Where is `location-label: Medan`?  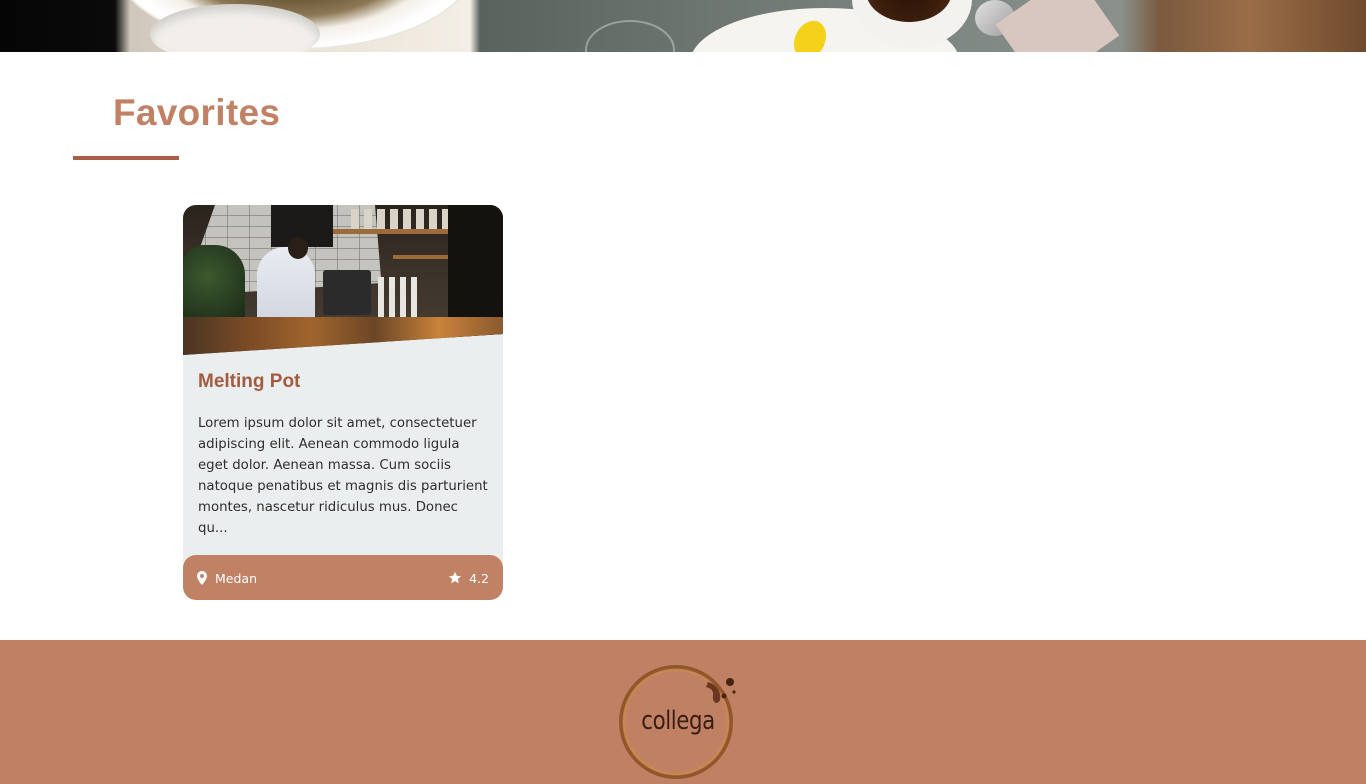
location-label: Medan is located at coordinates (236, 578).